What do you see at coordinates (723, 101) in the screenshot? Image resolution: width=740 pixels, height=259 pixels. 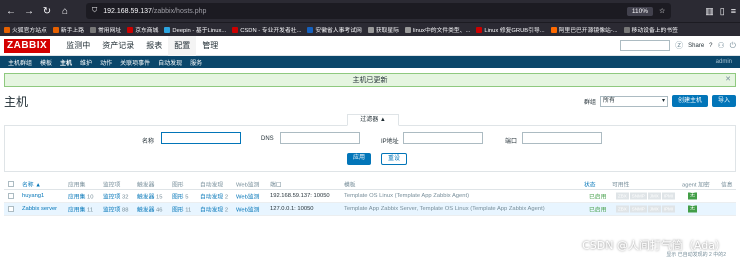 I see `import-button: 导入` at bounding box center [723, 101].